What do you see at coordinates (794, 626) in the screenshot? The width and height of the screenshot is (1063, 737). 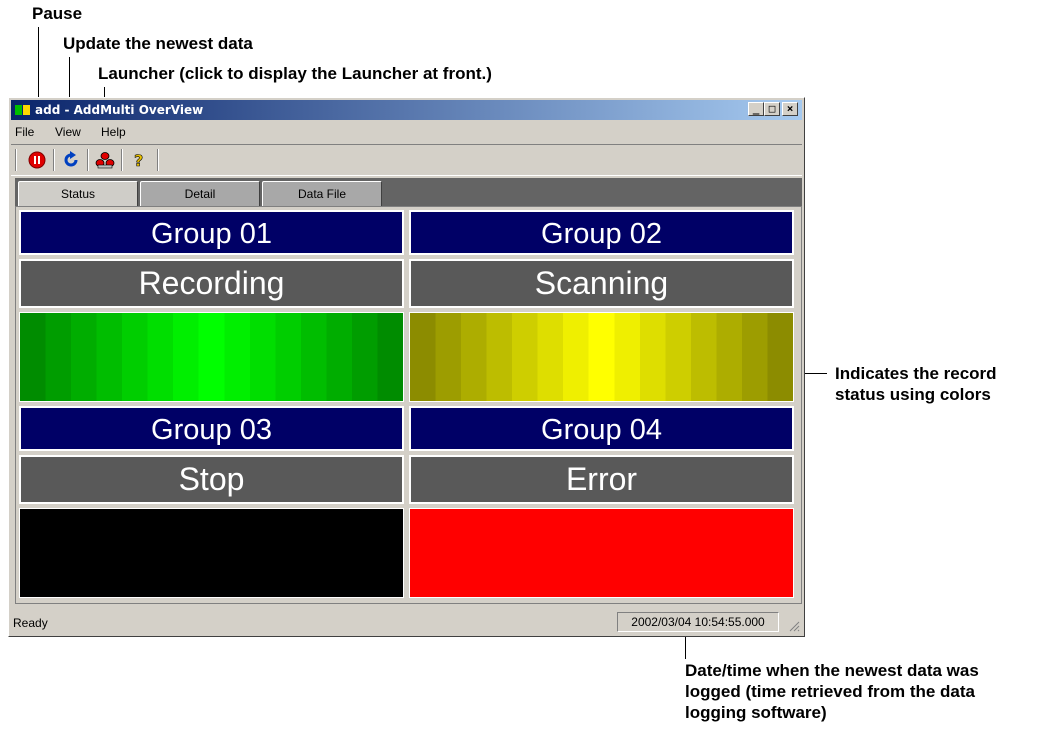 I see `resize-grip-icon` at bounding box center [794, 626].